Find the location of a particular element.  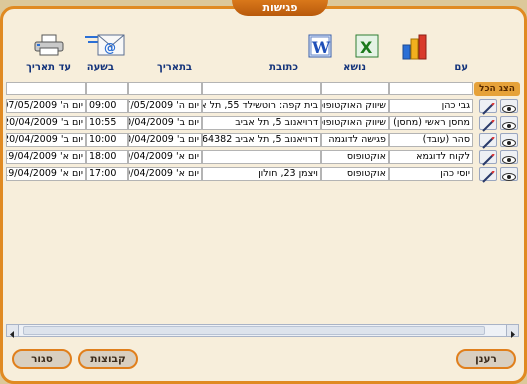

email-icon: @ is located at coordinates (105, 45).